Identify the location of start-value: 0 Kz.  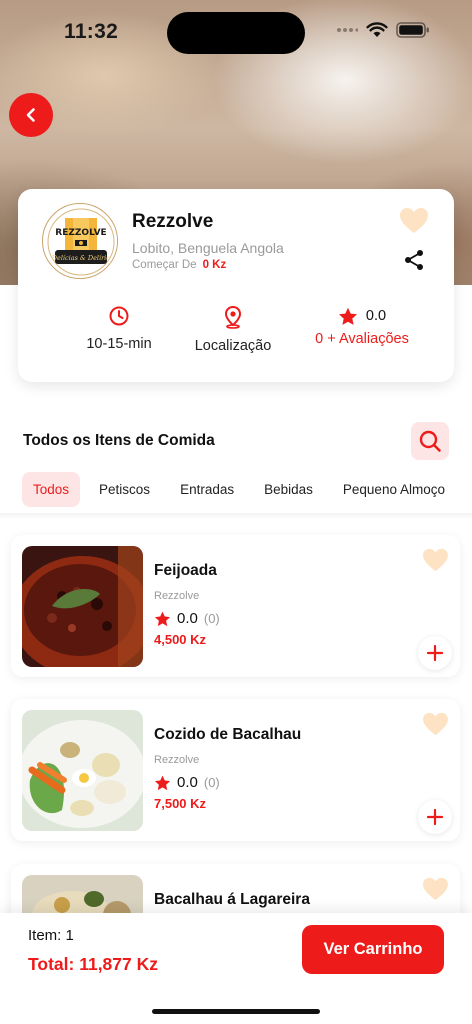
(214, 265).